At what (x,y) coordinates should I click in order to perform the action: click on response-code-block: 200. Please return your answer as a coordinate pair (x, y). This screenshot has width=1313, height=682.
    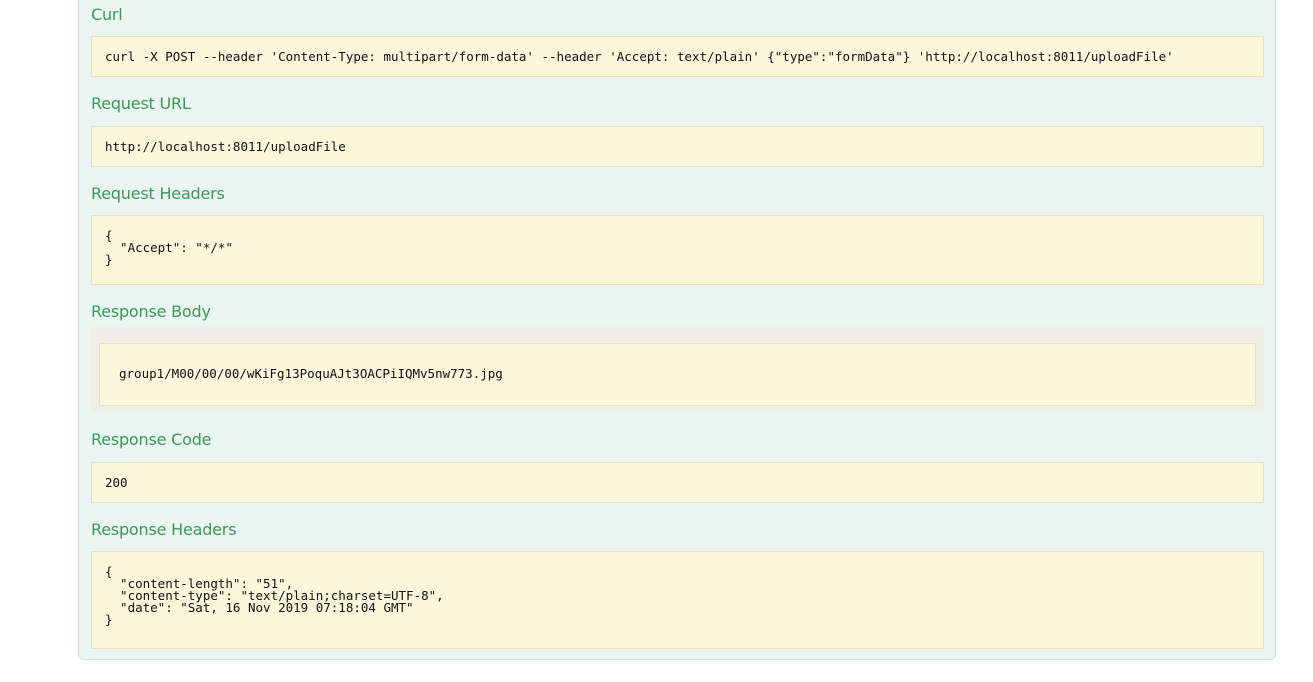
    Looking at the image, I should click on (677, 482).